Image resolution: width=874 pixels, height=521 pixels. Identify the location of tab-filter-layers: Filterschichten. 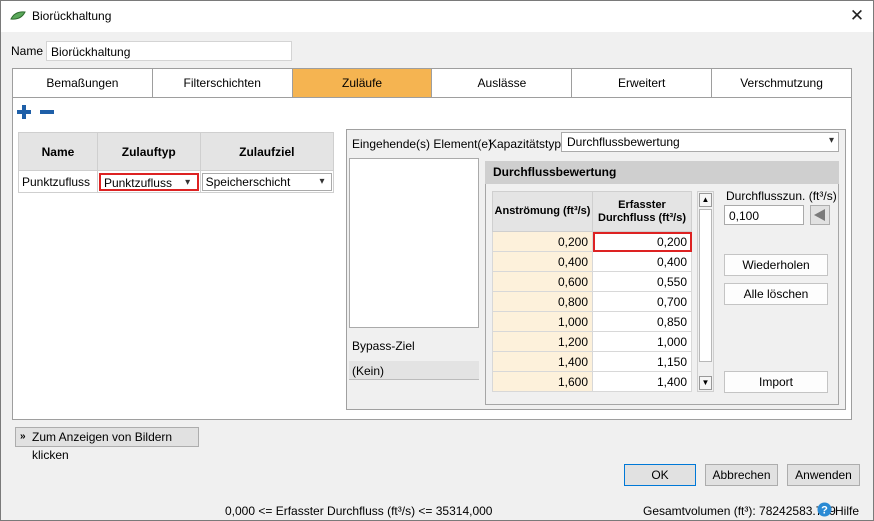
(222, 83).